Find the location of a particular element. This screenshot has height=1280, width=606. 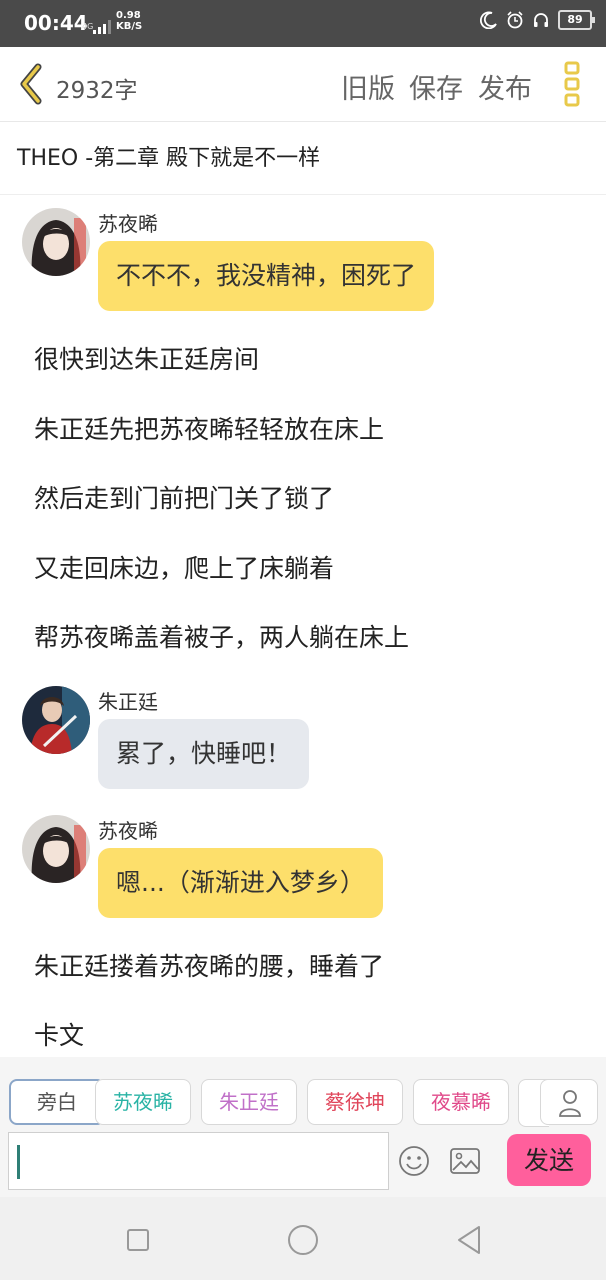

editor-header: 2932字 旧版 保存 发布 is located at coordinates (303, 84).